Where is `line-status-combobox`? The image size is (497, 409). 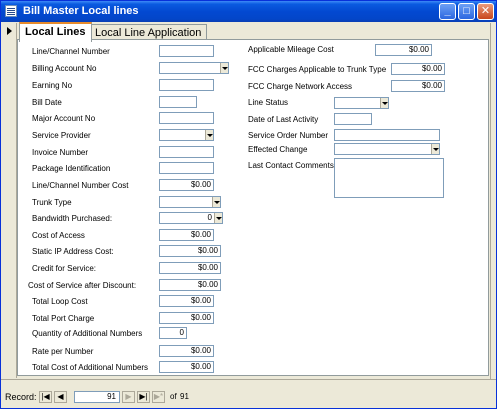 line-status-combobox is located at coordinates (361, 103).